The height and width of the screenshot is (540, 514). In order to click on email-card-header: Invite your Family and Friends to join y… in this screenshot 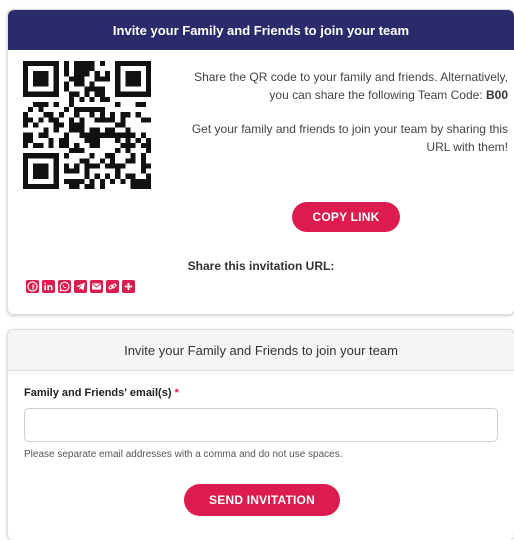, I will do `click(261, 350)`.